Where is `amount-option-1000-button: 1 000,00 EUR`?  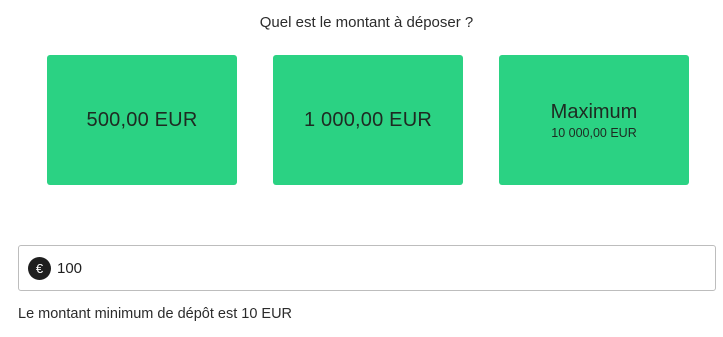 amount-option-1000-button: 1 000,00 EUR is located at coordinates (368, 120).